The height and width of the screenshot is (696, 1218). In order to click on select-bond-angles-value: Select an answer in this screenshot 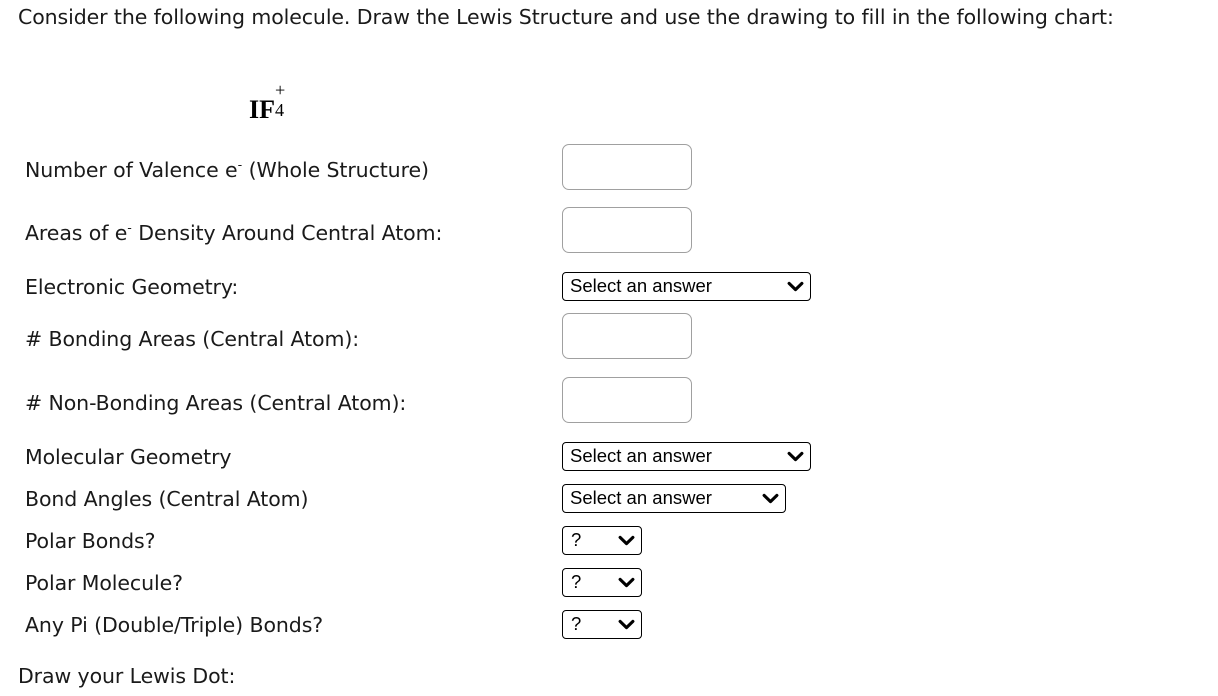, I will do `click(641, 497)`.